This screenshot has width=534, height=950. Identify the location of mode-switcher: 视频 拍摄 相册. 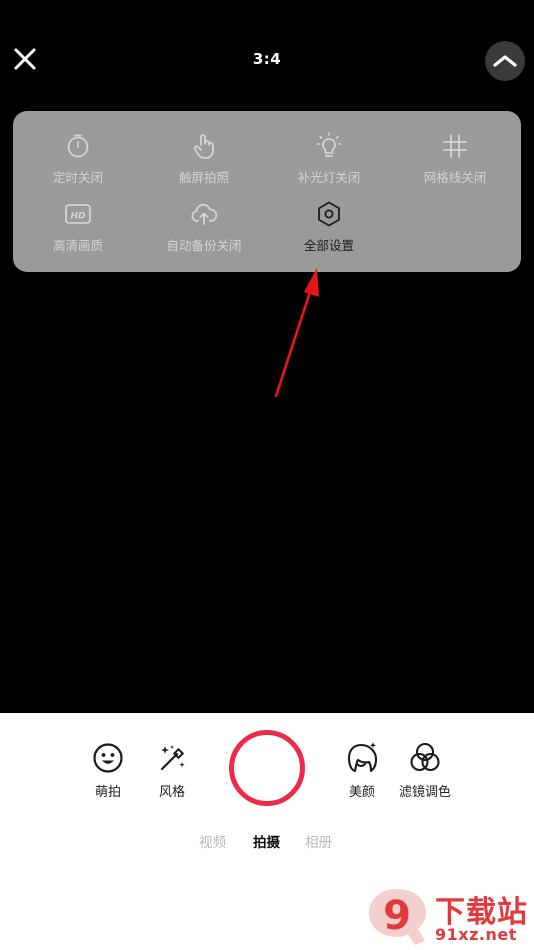
(267, 841).